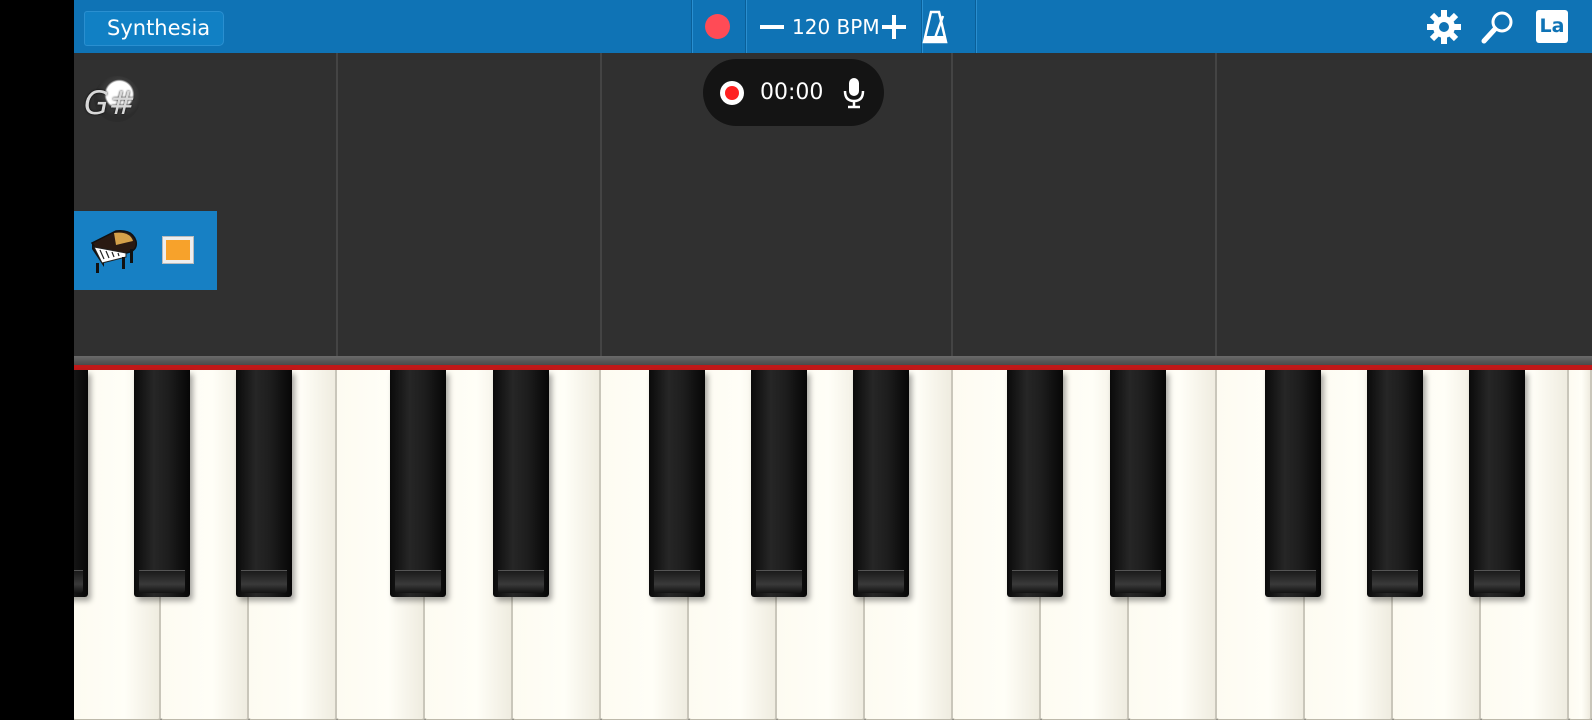  What do you see at coordinates (110, 103) in the screenshot?
I see `key-note-label: G#` at bounding box center [110, 103].